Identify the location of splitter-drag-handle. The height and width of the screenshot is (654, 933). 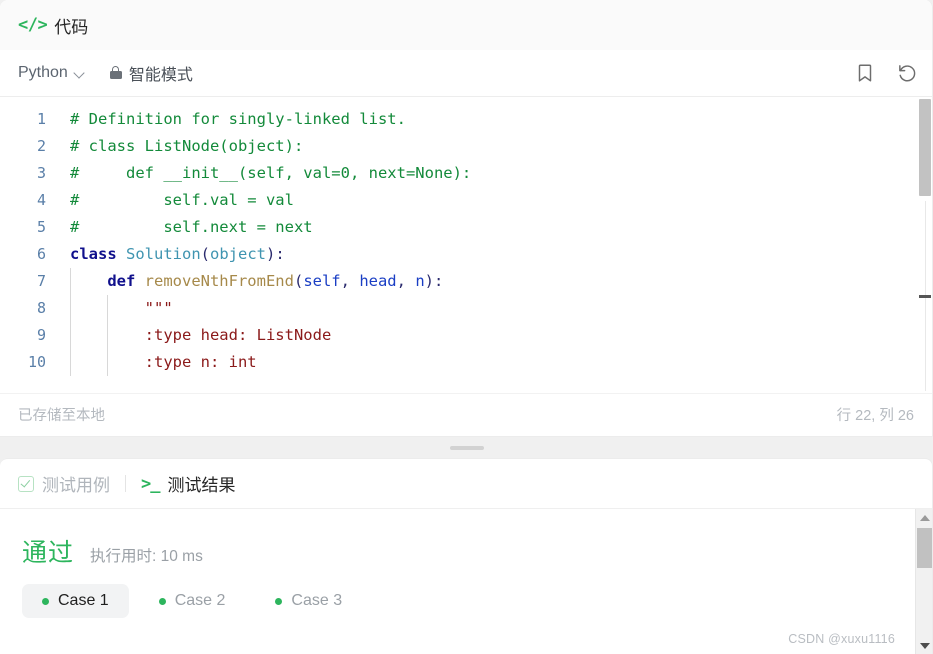
(466, 447).